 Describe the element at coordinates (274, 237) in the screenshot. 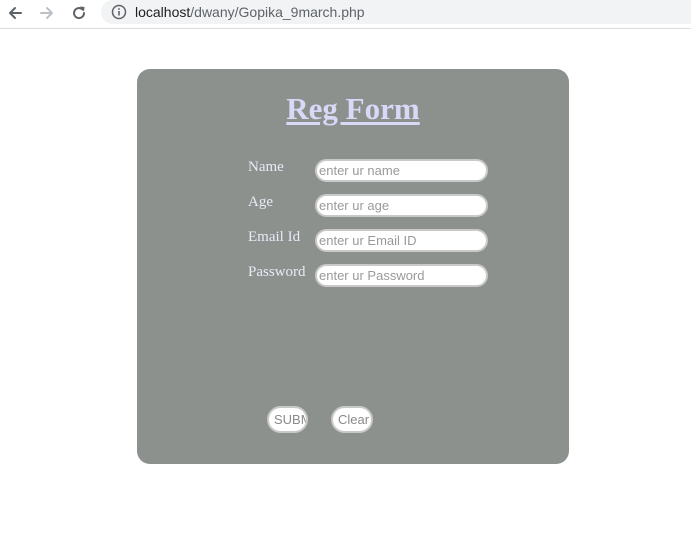

I see `email-label: Email Id` at that location.